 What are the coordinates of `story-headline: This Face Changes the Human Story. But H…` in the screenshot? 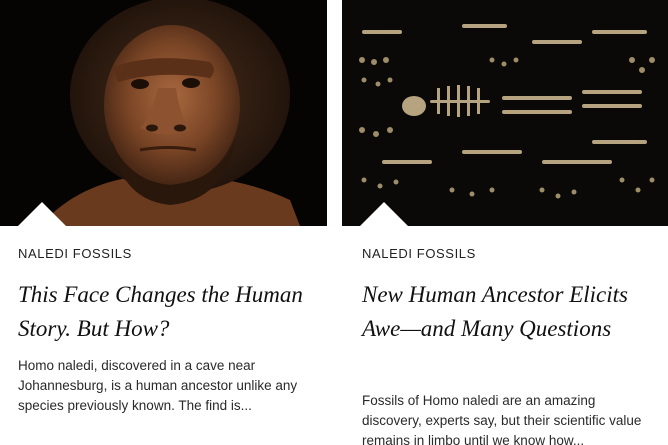 It's located at (168, 312).